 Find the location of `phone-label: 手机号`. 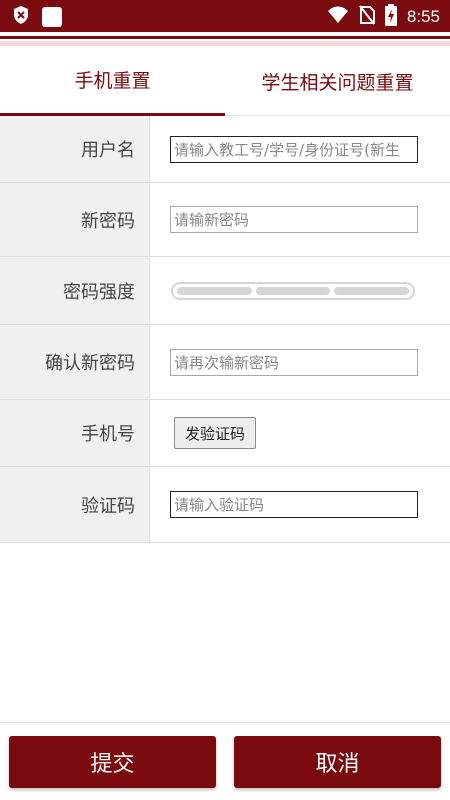

phone-label: 手机号 is located at coordinates (75, 433).